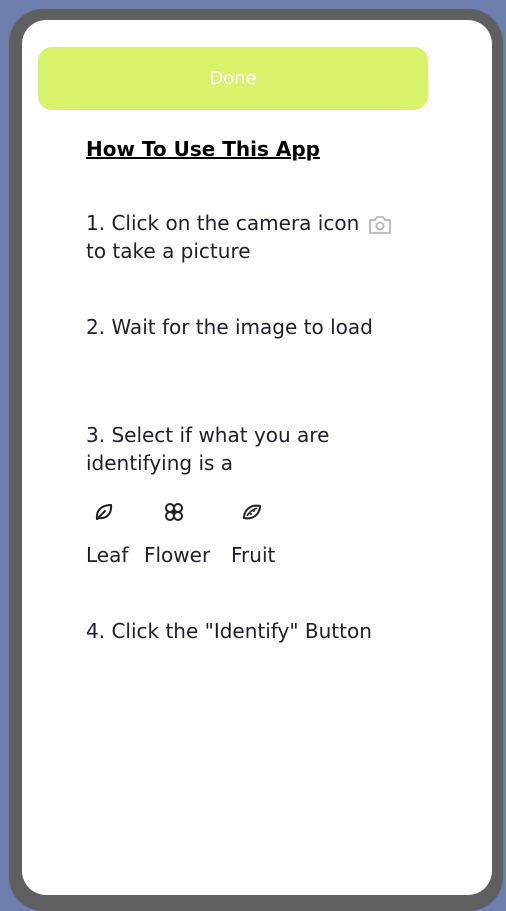 This screenshot has height=911, width=506. What do you see at coordinates (223, 223) in the screenshot?
I see `step-1-text: 1. Click on the camera icon` at bounding box center [223, 223].